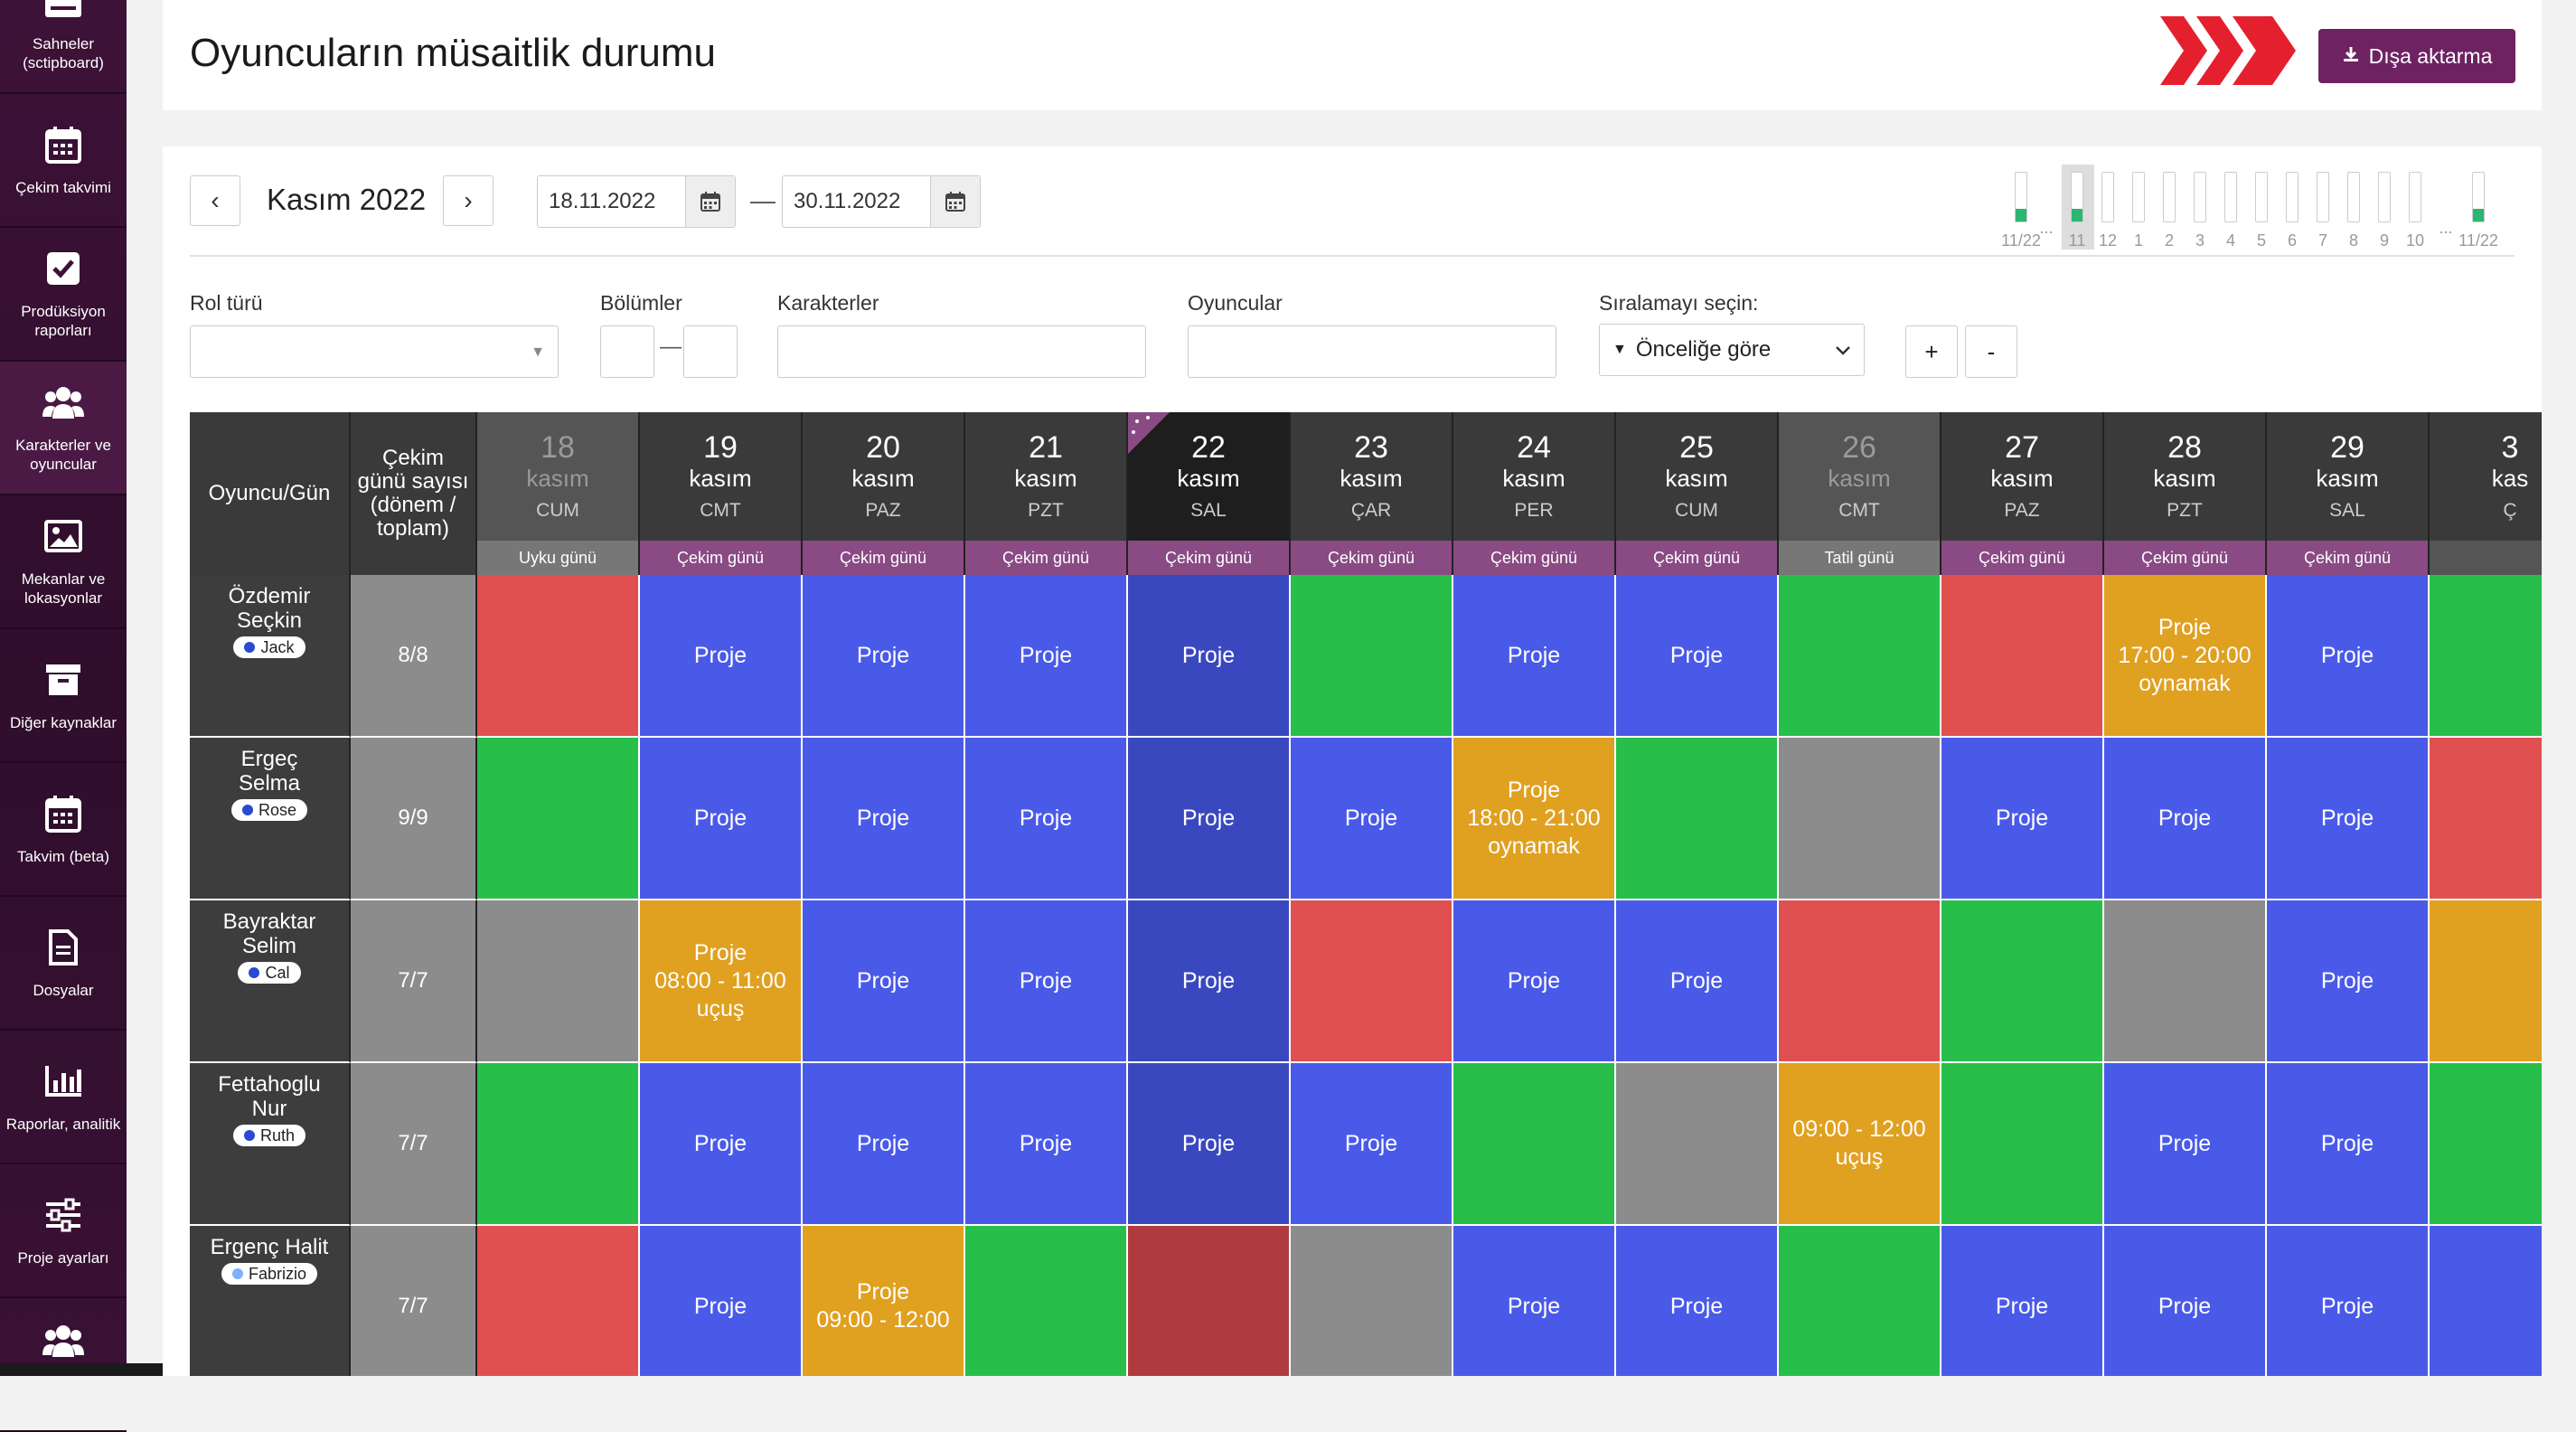 The image size is (2576, 1432). Describe the element at coordinates (1535, 819) in the screenshot. I see `availability-cell: Proje 18:00 - 21:00 oynamak` at that location.